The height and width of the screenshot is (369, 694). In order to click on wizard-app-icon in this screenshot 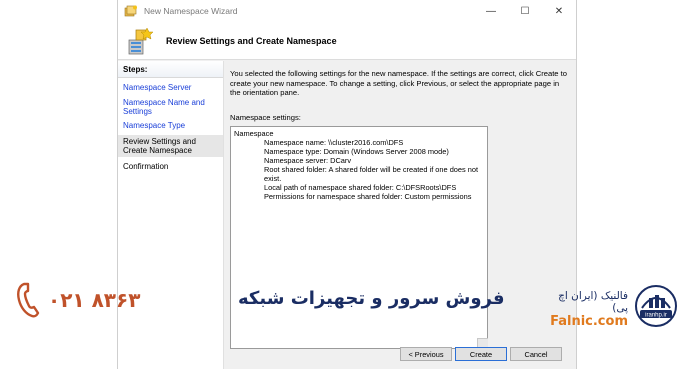, I will do `click(130, 11)`.